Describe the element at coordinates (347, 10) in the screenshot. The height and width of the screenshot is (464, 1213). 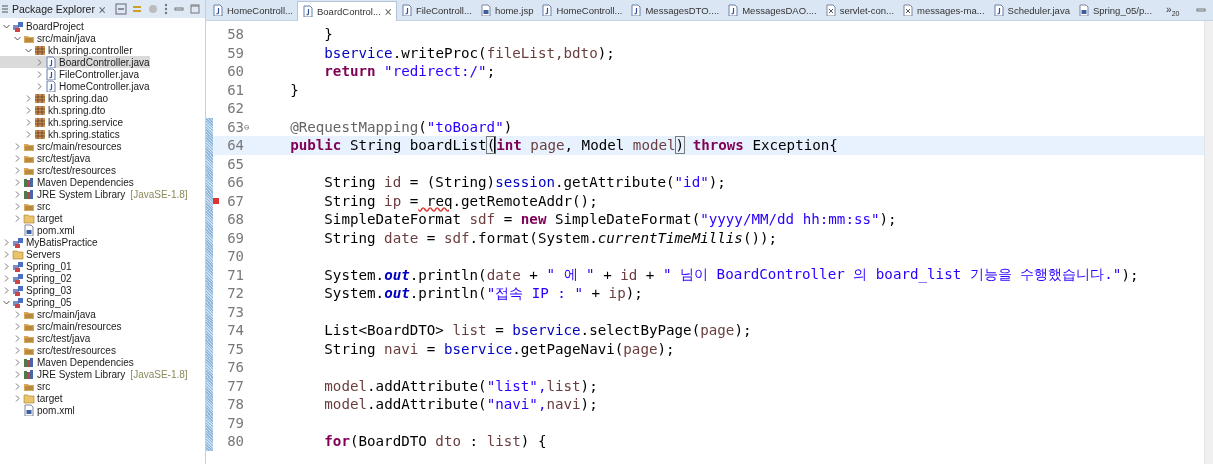
I see `editor-tab: BoardControl... ⨯` at that location.